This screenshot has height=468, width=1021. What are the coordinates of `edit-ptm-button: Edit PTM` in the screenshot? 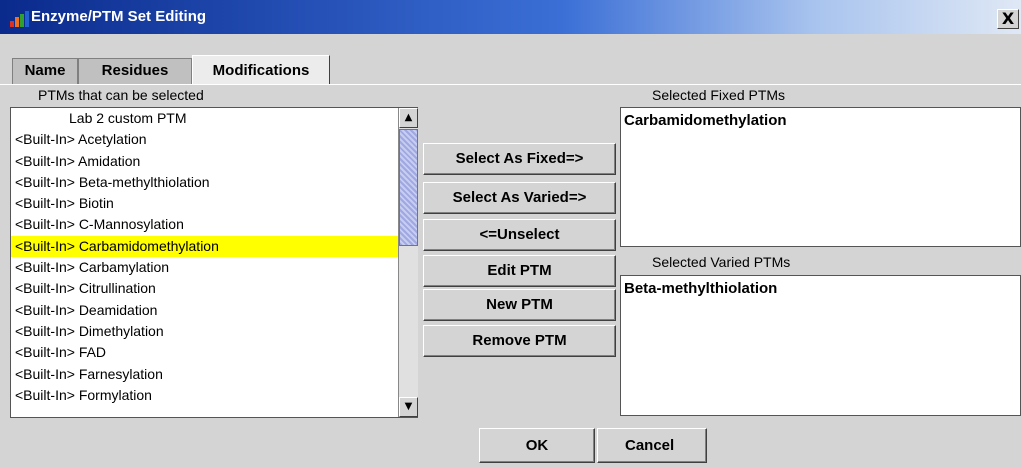 It's located at (519, 271).